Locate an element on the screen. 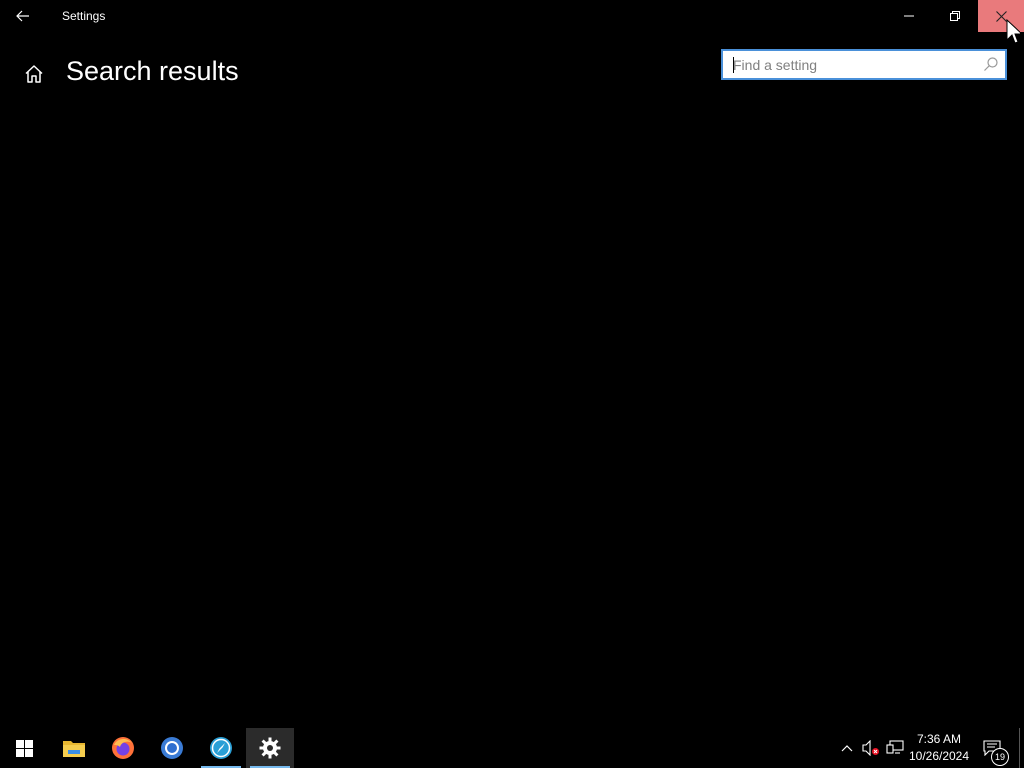 This screenshot has width=1024, height=768. taskbar-file-explorer is located at coordinates (74, 748).